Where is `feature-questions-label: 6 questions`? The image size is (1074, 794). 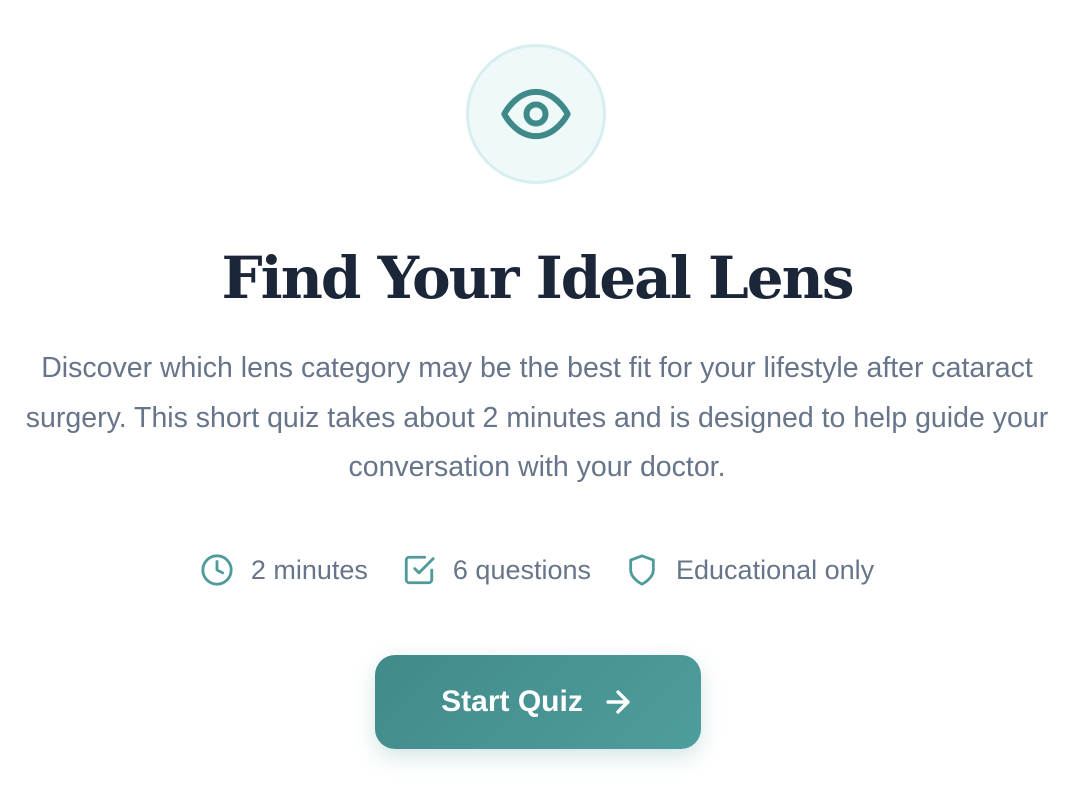
feature-questions-label: 6 questions is located at coordinates (522, 569).